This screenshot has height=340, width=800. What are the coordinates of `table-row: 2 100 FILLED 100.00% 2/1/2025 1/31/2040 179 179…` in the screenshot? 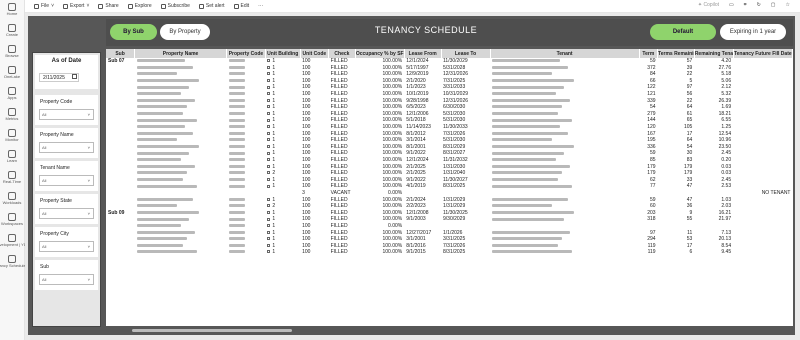 It's located at (449, 173).